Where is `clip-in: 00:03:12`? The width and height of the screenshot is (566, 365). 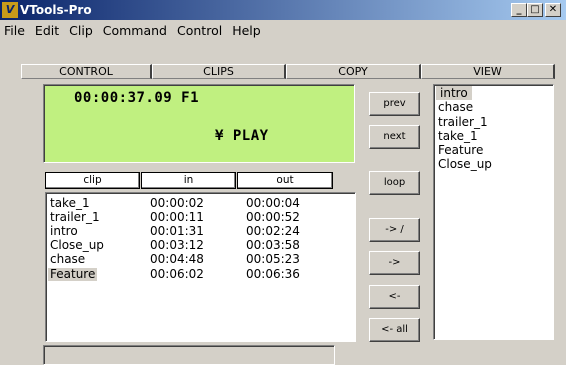
clip-in: 00:03:12 is located at coordinates (177, 245).